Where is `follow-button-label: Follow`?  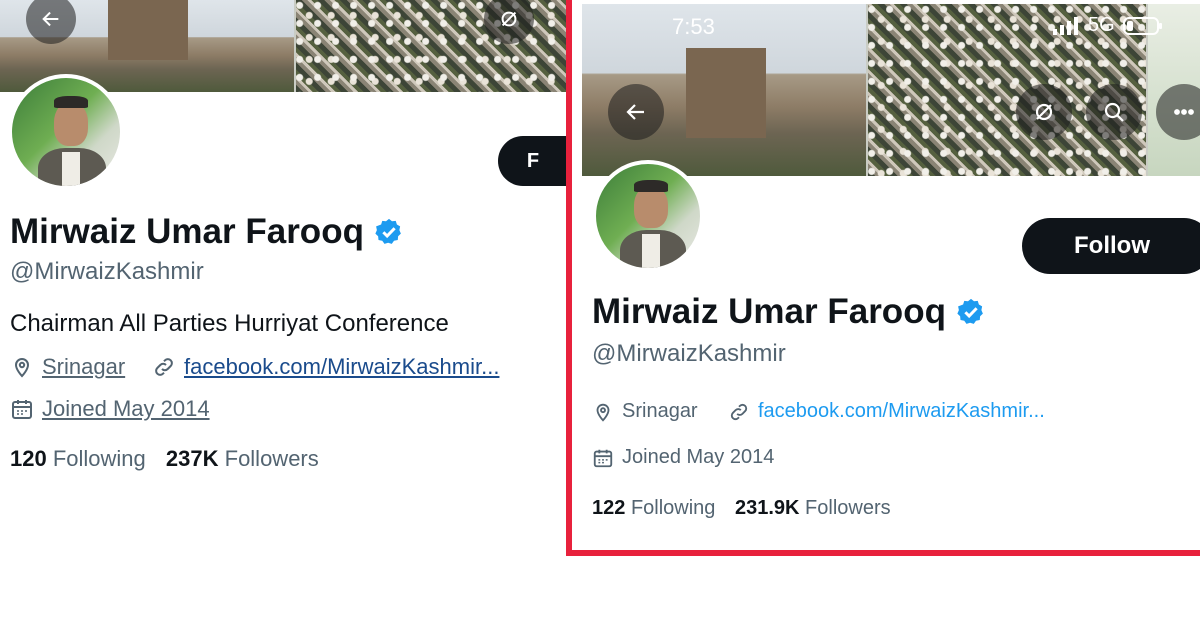 follow-button-label: Follow is located at coordinates (1112, 245).